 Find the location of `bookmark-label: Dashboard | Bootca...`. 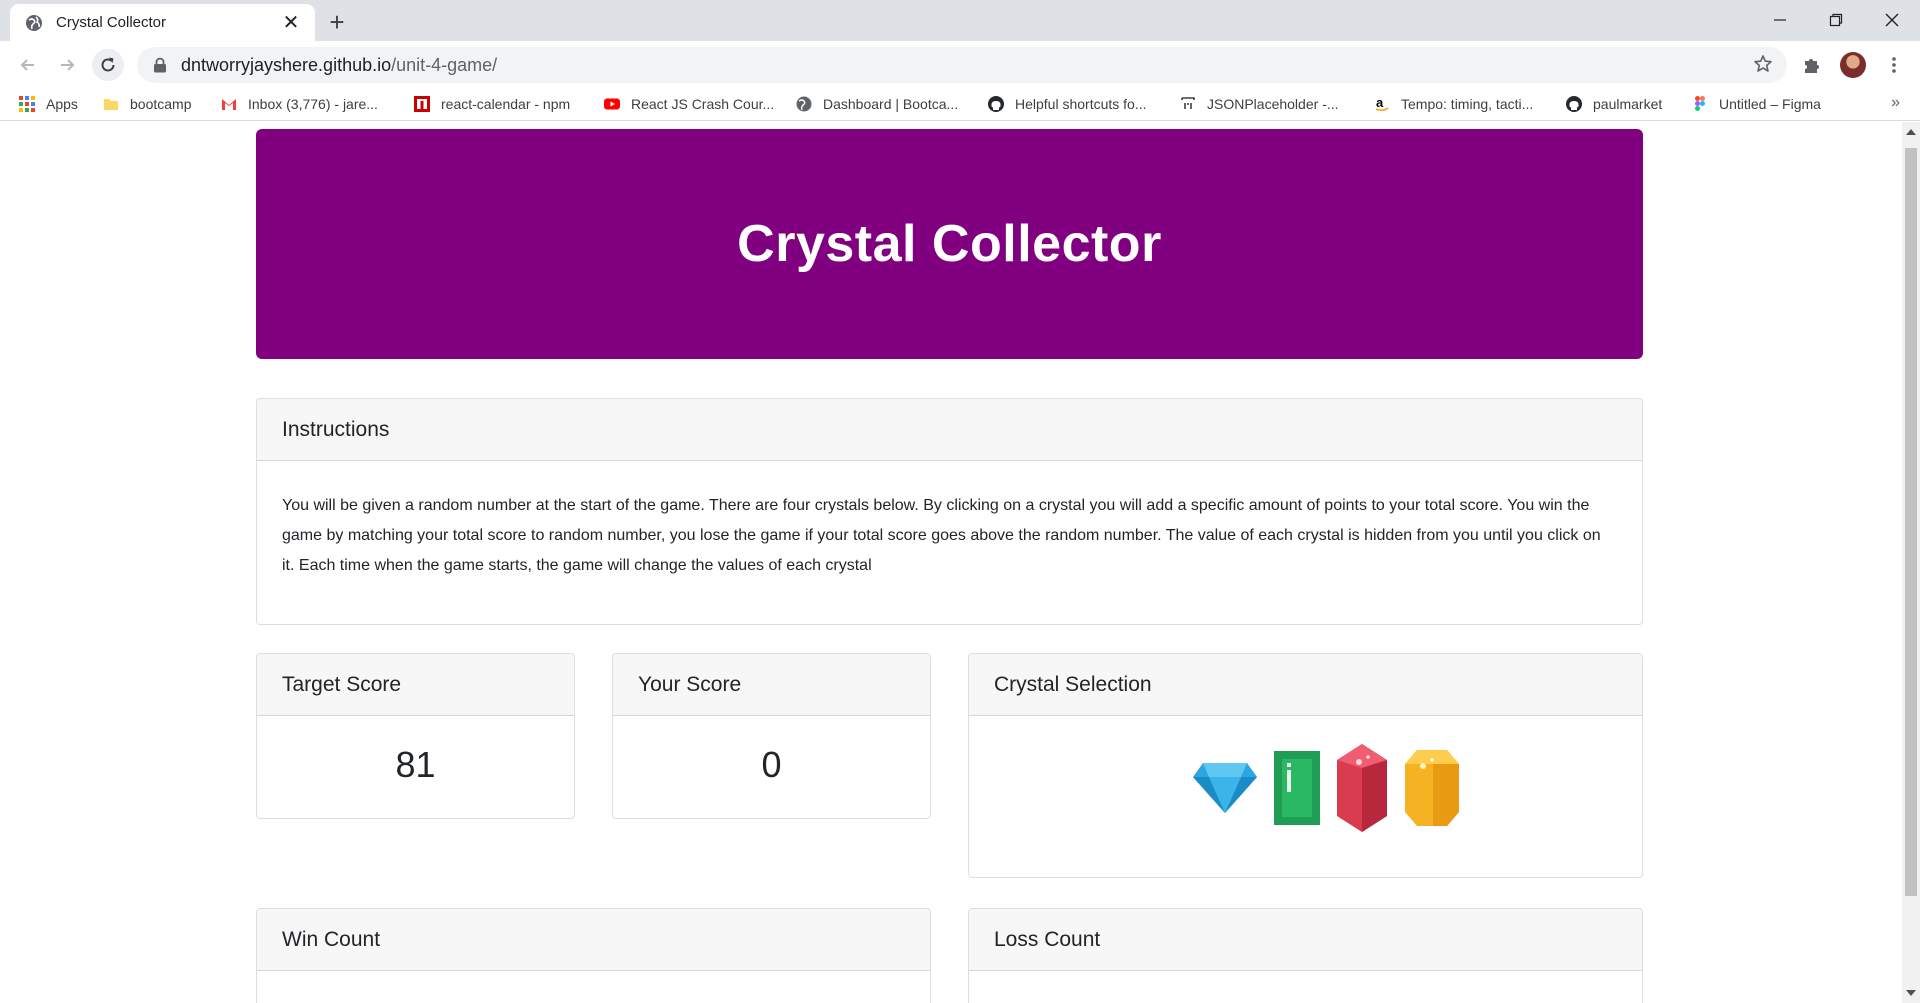

bookmark-label: Dashboard | Bootca... is located at coordinates (891, 104).